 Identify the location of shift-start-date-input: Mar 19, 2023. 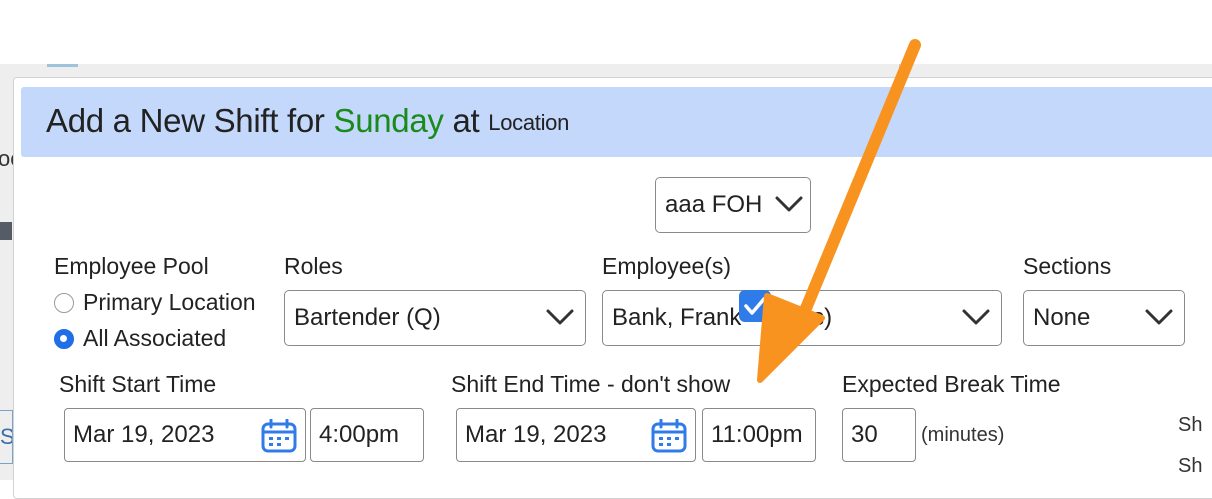
(185, 435).